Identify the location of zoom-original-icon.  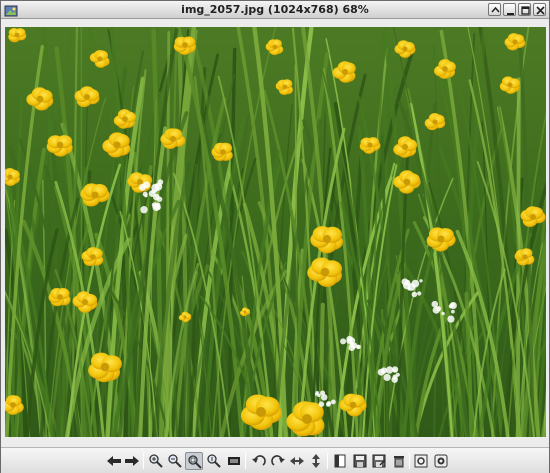
(214, 461).